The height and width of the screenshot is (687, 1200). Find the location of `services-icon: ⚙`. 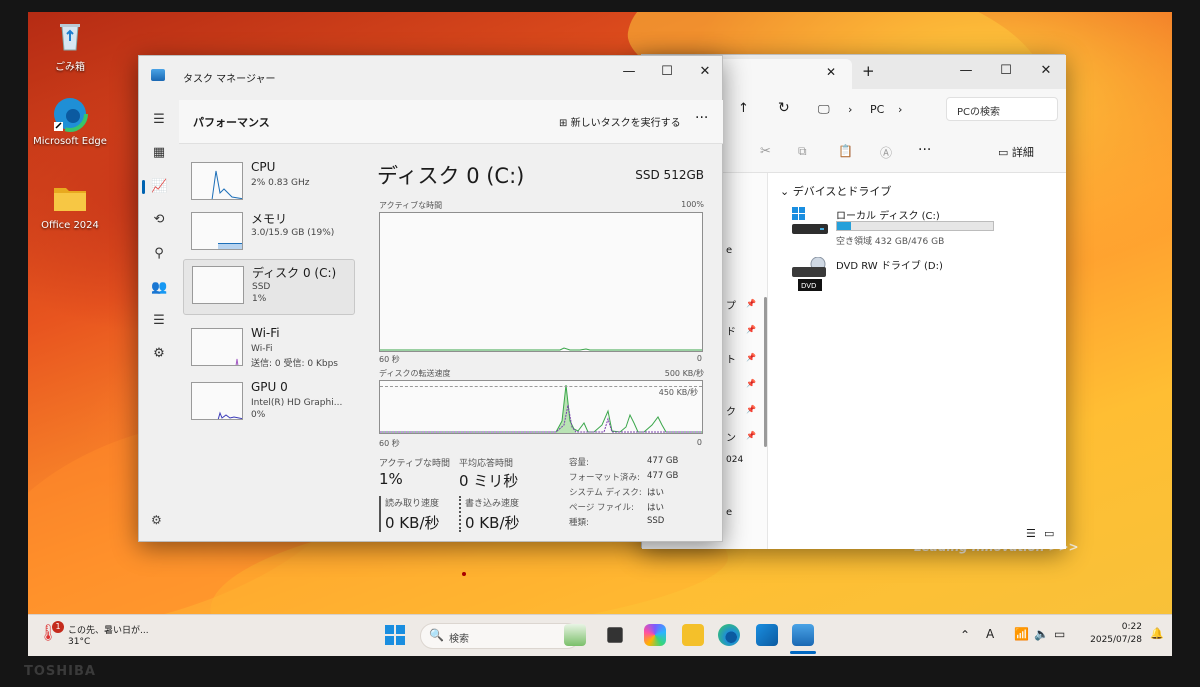

services-icon: ⚙ is located at coordinates (159, 354).